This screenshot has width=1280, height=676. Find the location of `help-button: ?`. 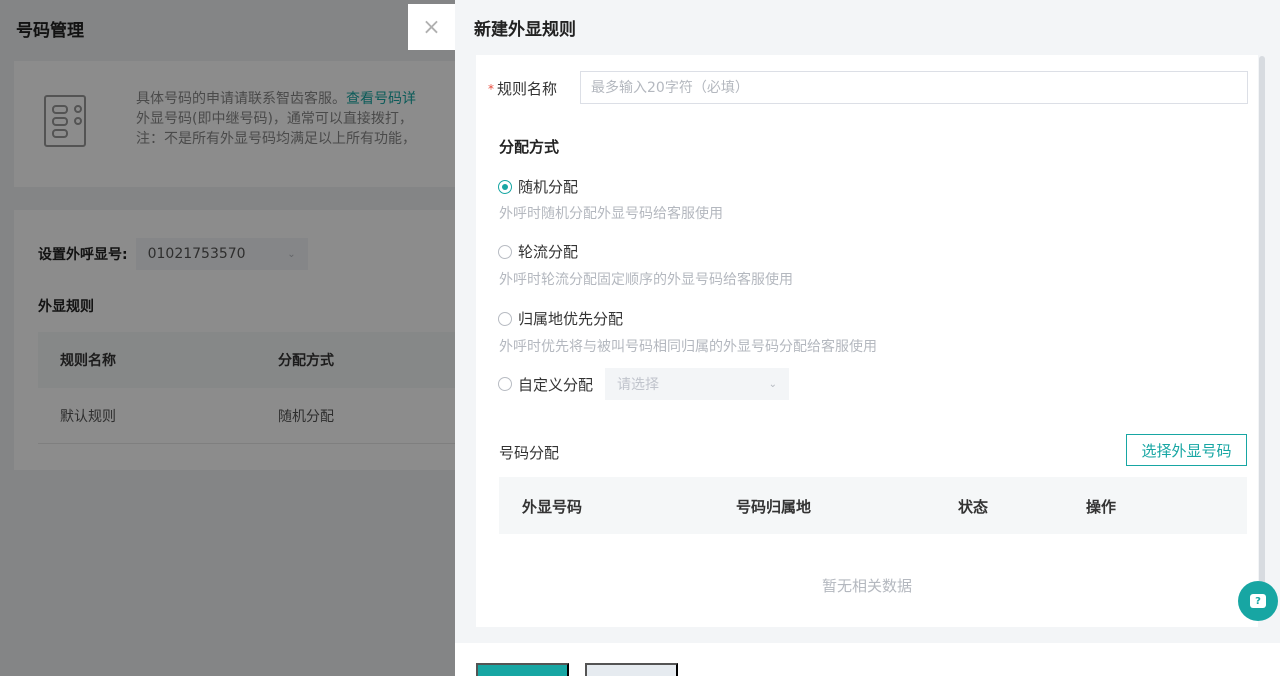

help-button: ? is located at coordinates (1258, 601).